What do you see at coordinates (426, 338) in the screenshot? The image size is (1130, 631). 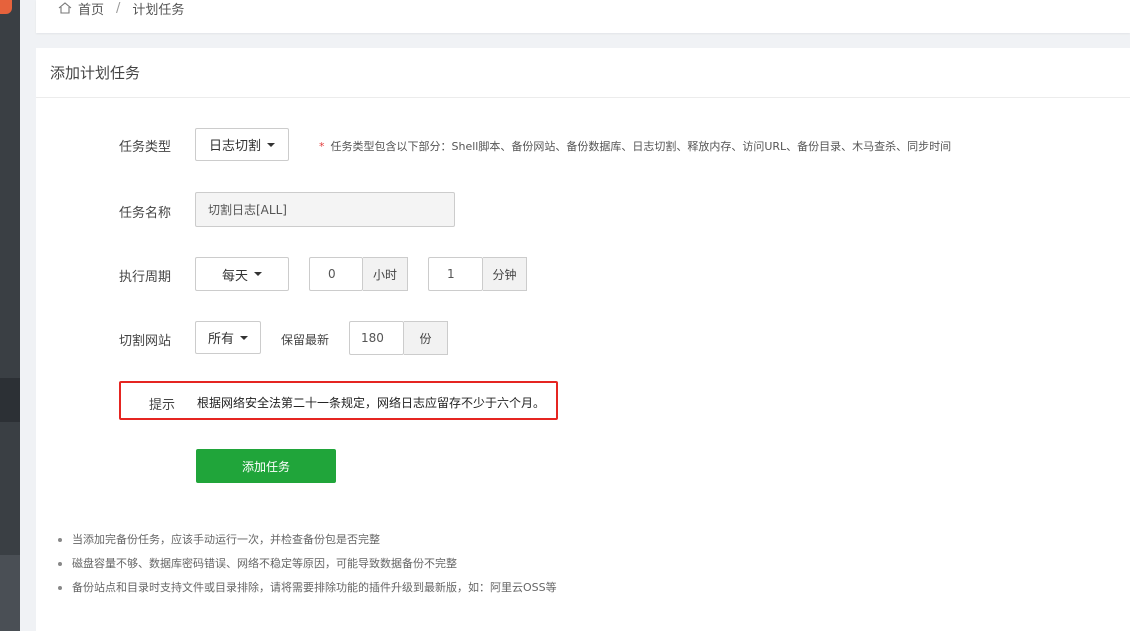 I see `keep-count-unit: 份` at bounding box center [426, 338].